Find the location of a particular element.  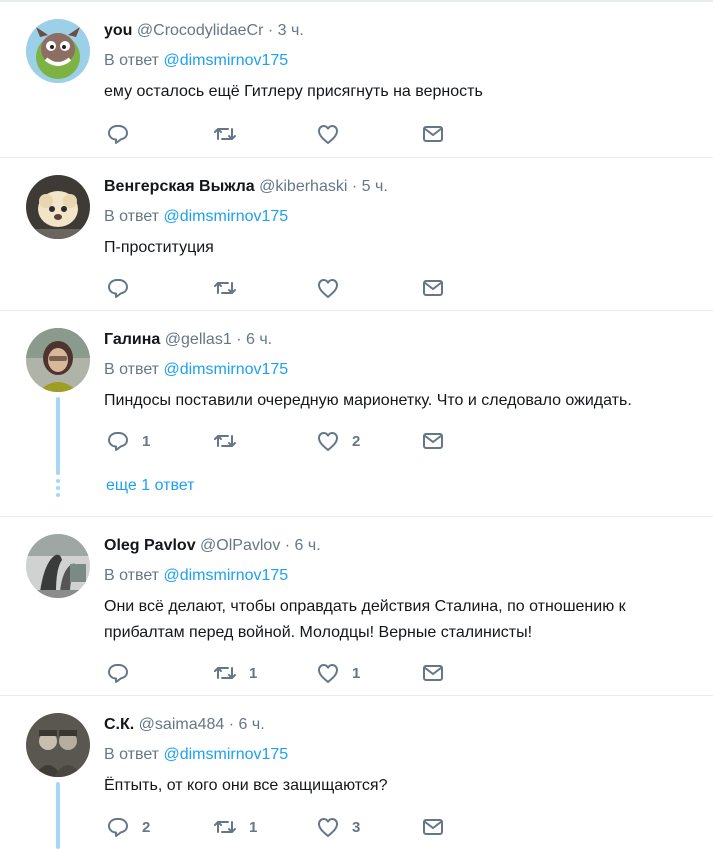

like-button: 3 is located at coordinates (338, 827).